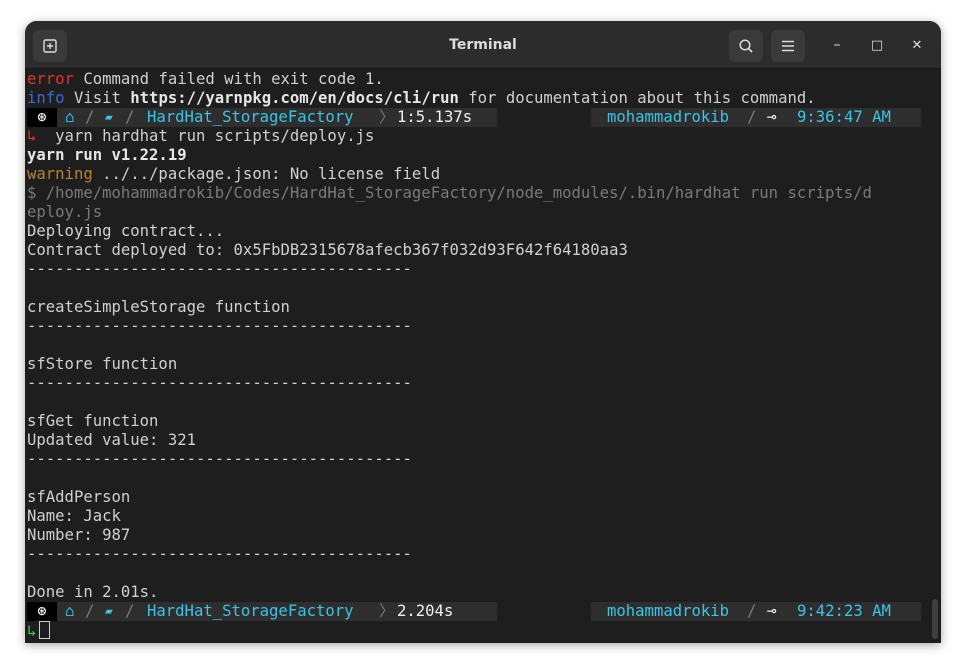 The height and width of the screenshot is (671, 966). What do you see at coordinates (45, 630) in the screenshot?
I see `text-cursor` at bounding box center [45, 630].